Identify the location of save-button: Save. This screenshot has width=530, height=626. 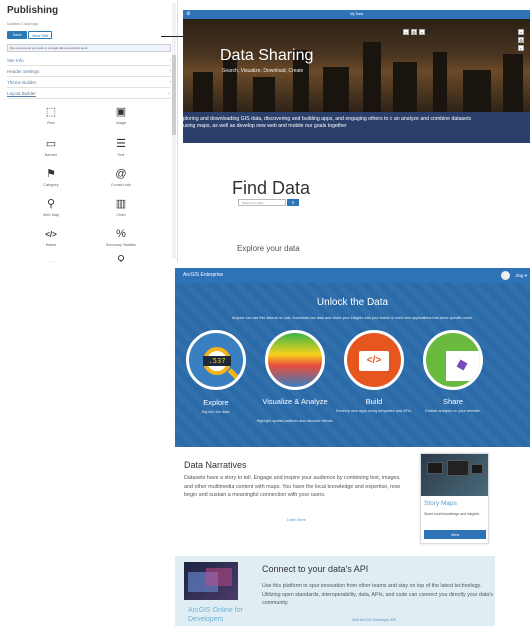
(17, 35).